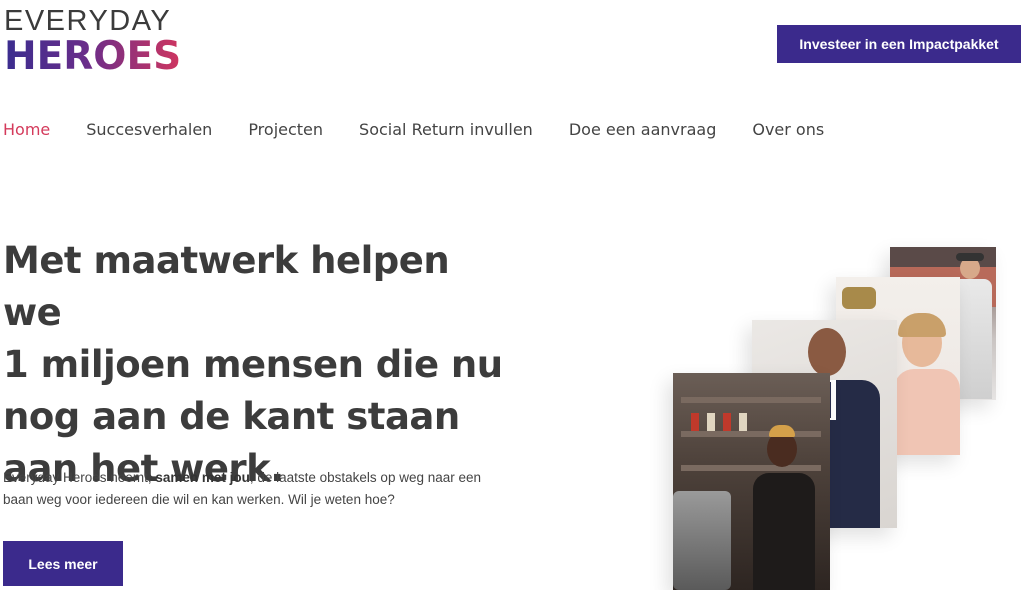 This screenshot has width=1024, height=590. Describe the element at coordinates (88, 21) in the screenshot. I see `logo-line-1: EVERYDAY` at that location.